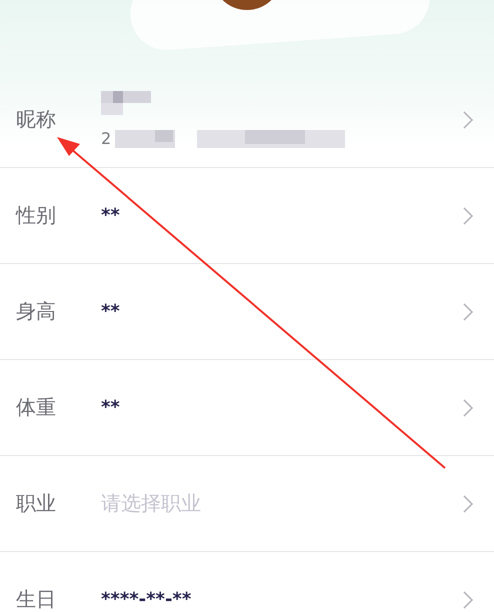  What do you see at coordinates (36, 119) in the screenshot?
I see `row-label: 昵称` at bounding box center [36, 119].